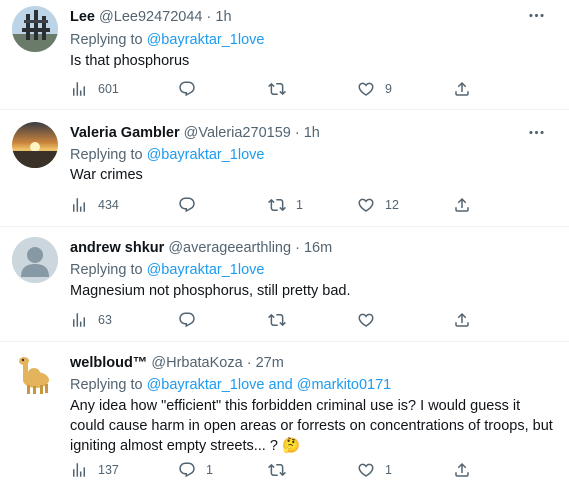 Image resolution: width=569 pixels, height=499 pixels. I want to click on action-bar: 601 9, so click(280, 90).